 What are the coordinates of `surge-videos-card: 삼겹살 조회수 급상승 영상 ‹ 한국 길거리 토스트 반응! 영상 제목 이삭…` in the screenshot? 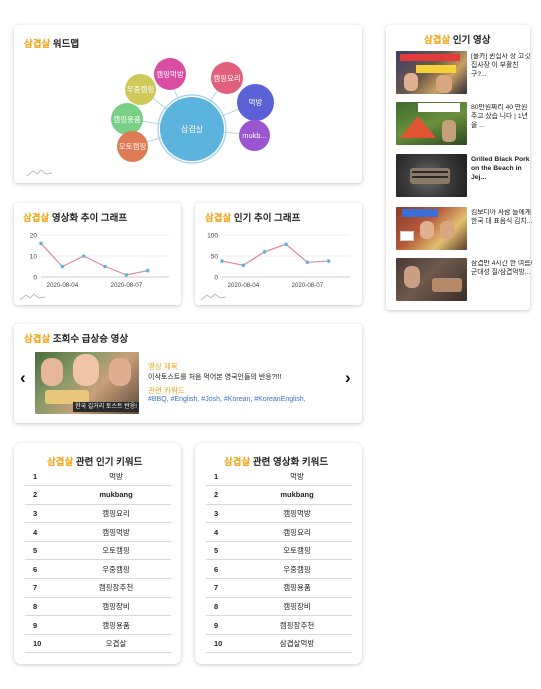 It's located at (188, 373).